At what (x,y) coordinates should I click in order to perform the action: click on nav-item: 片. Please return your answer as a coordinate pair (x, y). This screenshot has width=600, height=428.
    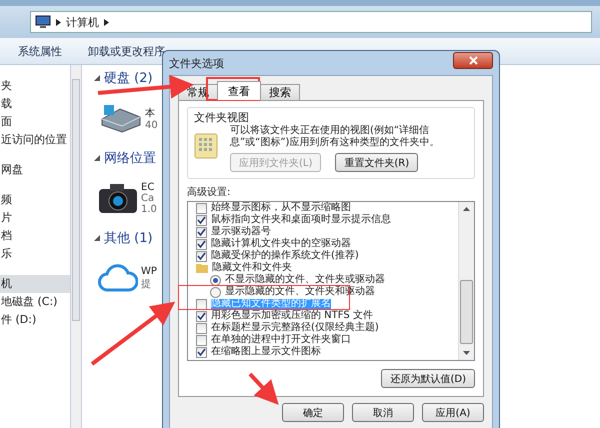
    Looking at the image, I should click on (35, 218).